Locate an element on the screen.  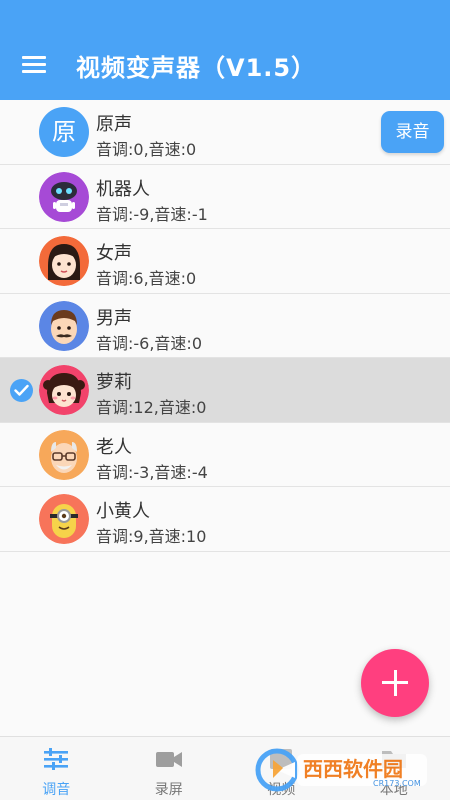
avatar-char: 原 is located at coordinates (64, 132).